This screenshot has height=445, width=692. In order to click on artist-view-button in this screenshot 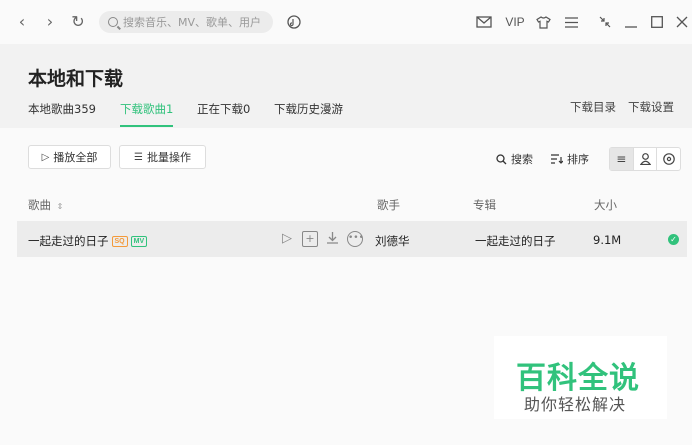, I will do `click(646, 159)`.